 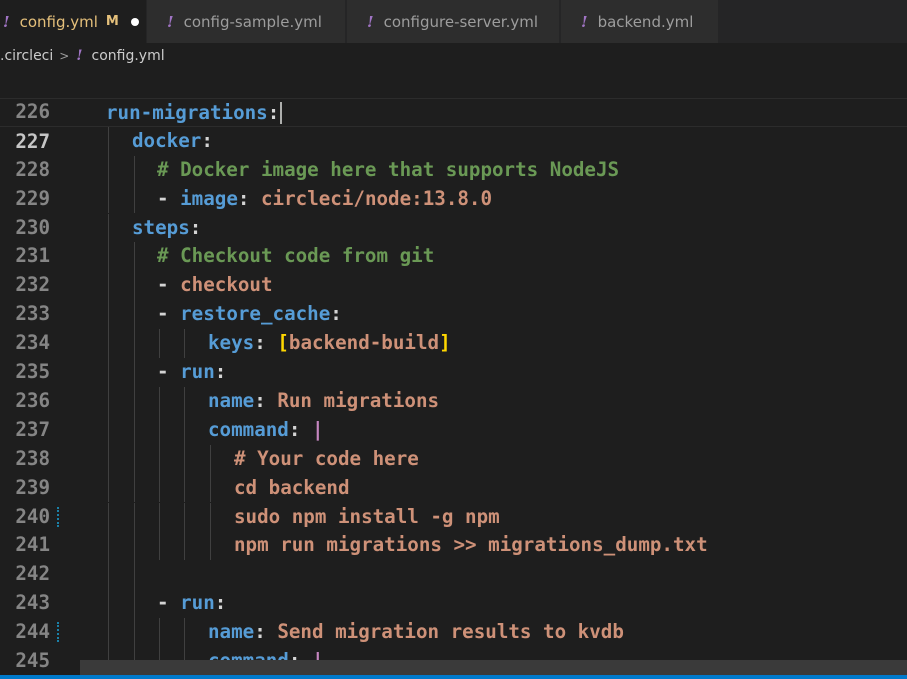 What do you see at coordinates (281, 113) in the screenshot?
I see `text-cursor` at bounding box center [281, 113].